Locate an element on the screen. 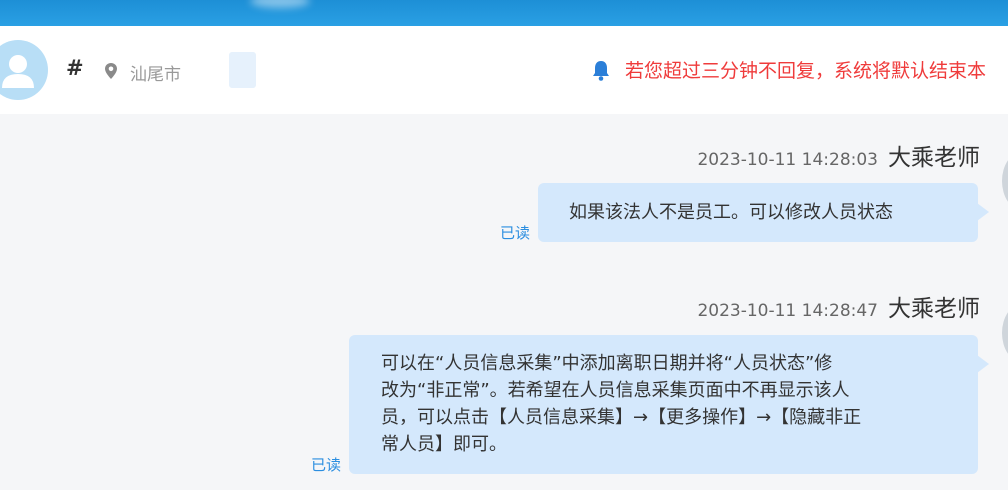  user-id-hash: # is located at coordinates (75, 68).